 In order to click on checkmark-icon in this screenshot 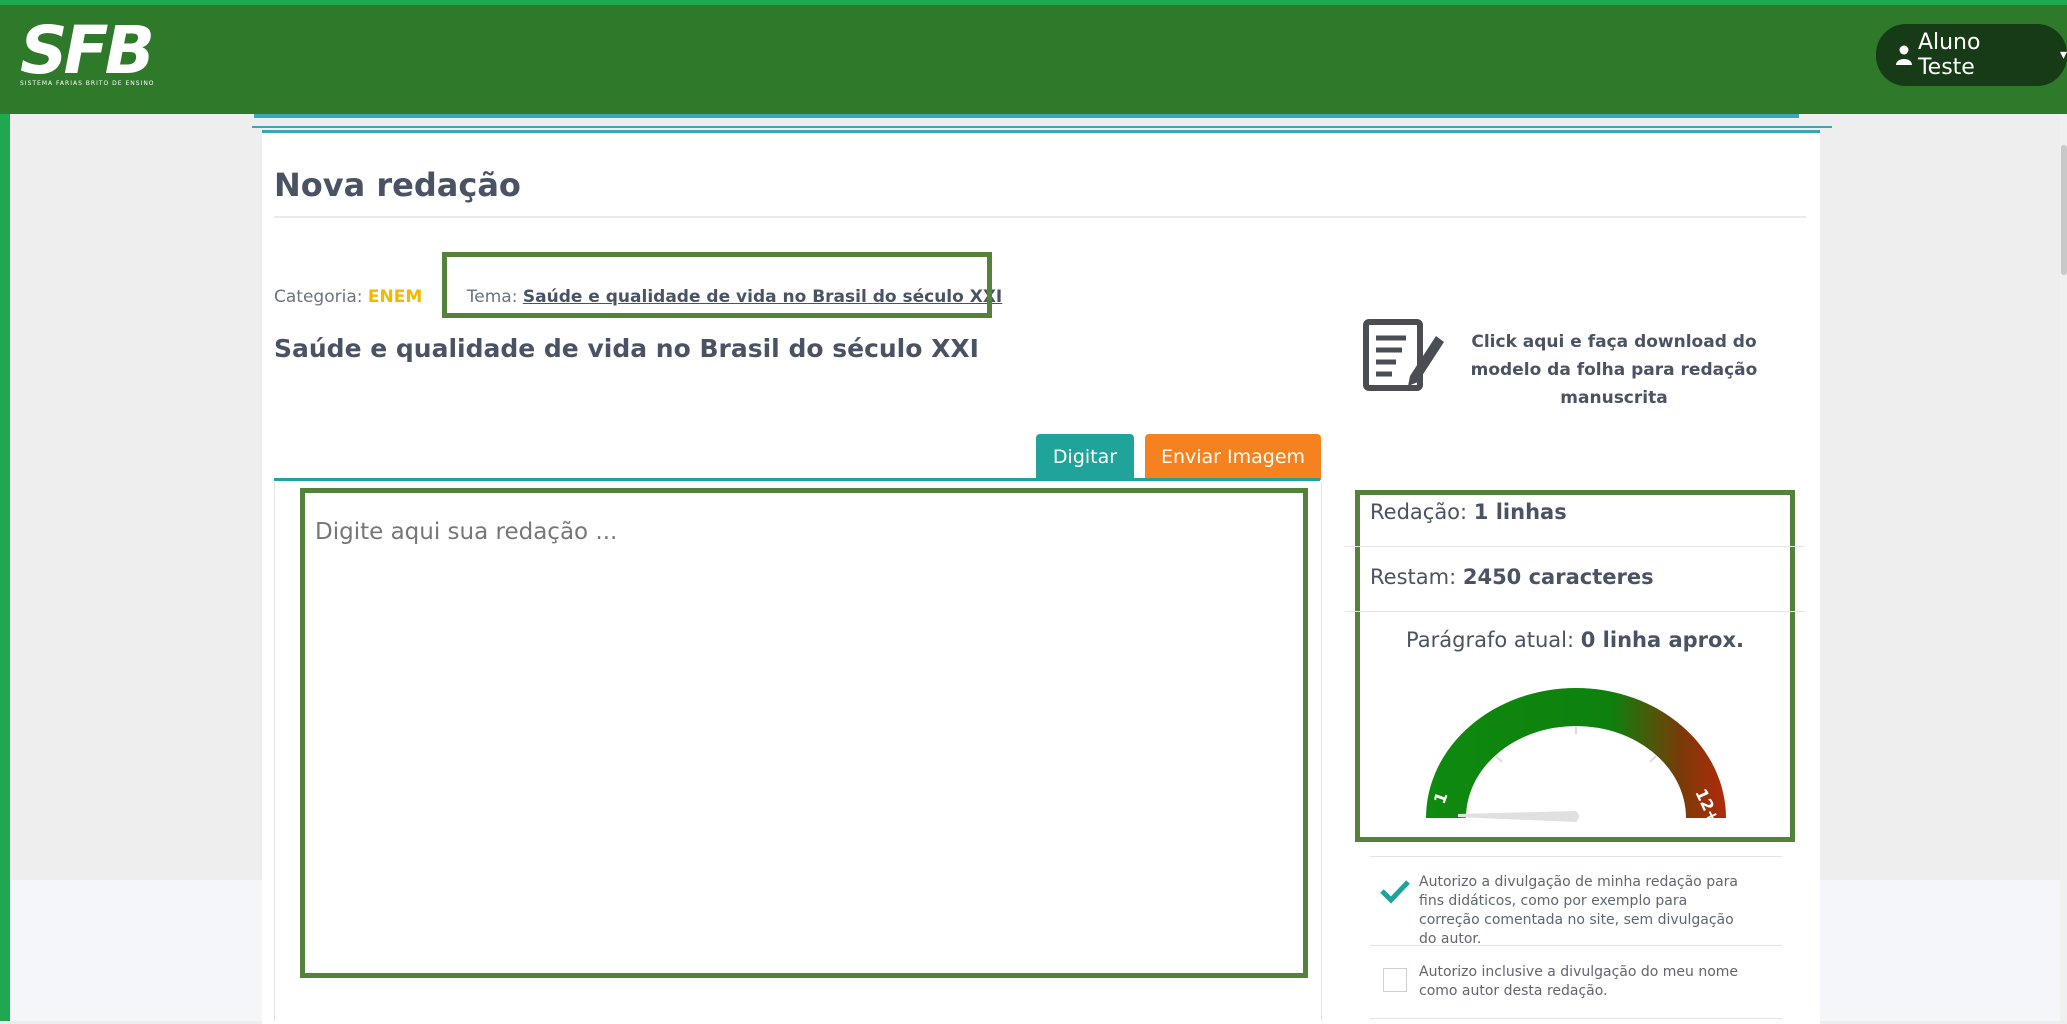, I will do `click(1395, 891)`.